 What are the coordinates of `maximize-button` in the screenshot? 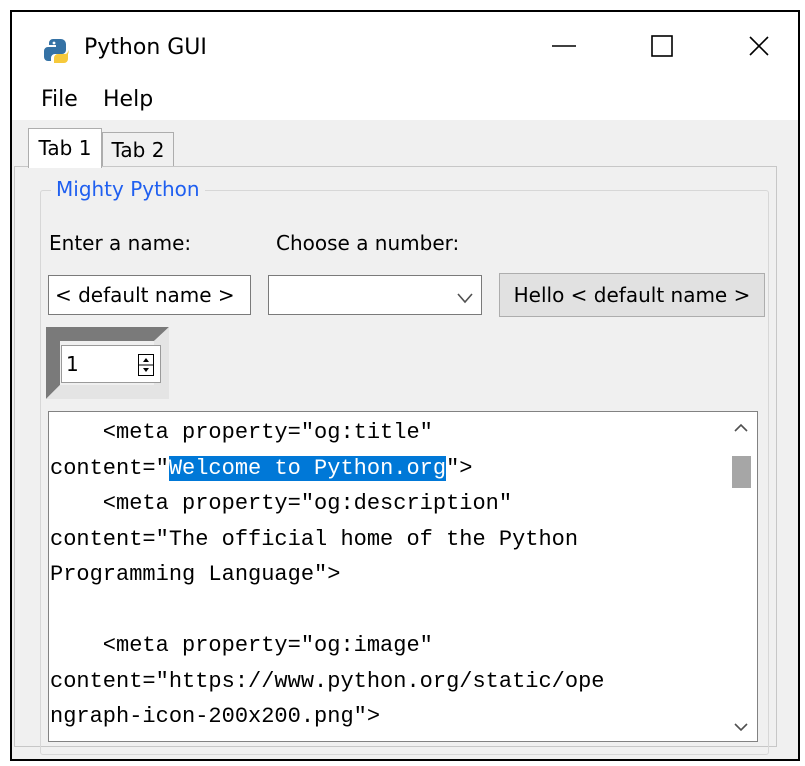 It's located at (662, 48).